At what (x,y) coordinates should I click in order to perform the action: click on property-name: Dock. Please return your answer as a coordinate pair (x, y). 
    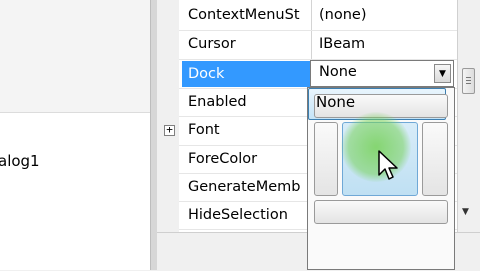
    Looking at the image, I should click on (246, 74).